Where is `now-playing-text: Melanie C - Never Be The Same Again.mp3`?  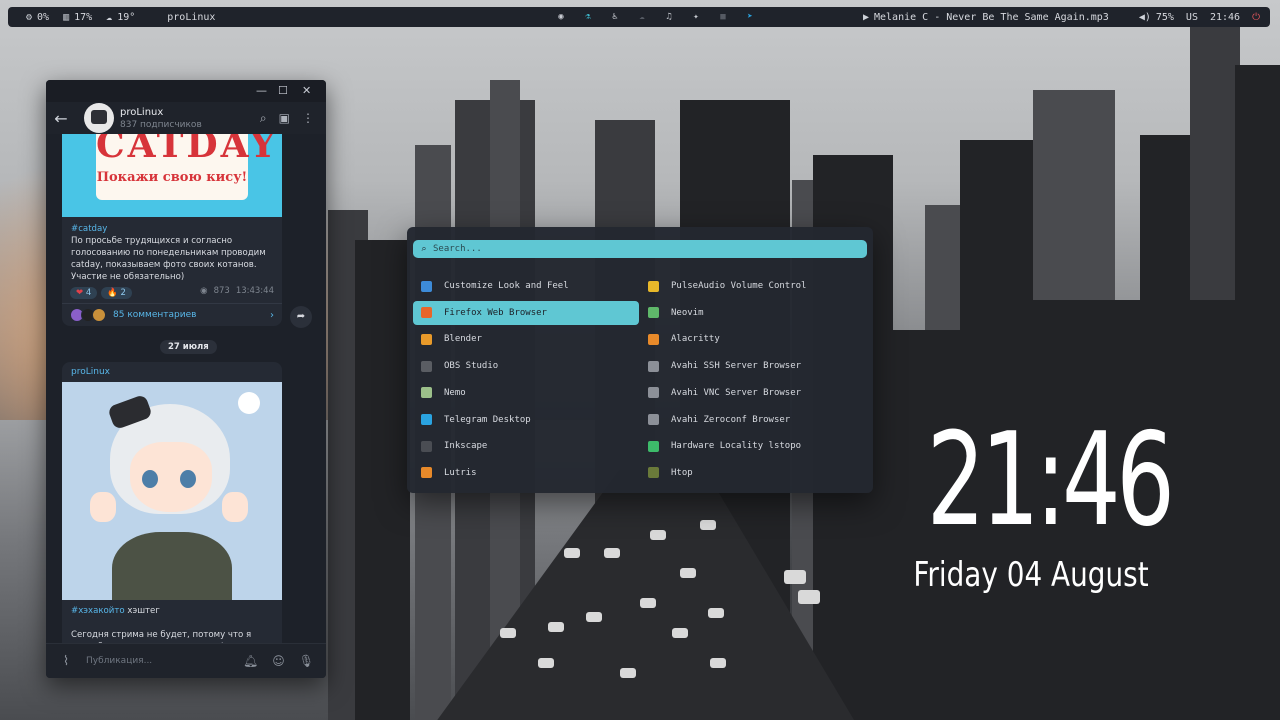 now-playing-text: Melanie C - Never Be The Same Again.mp3 is located at coordinates (991, 17).